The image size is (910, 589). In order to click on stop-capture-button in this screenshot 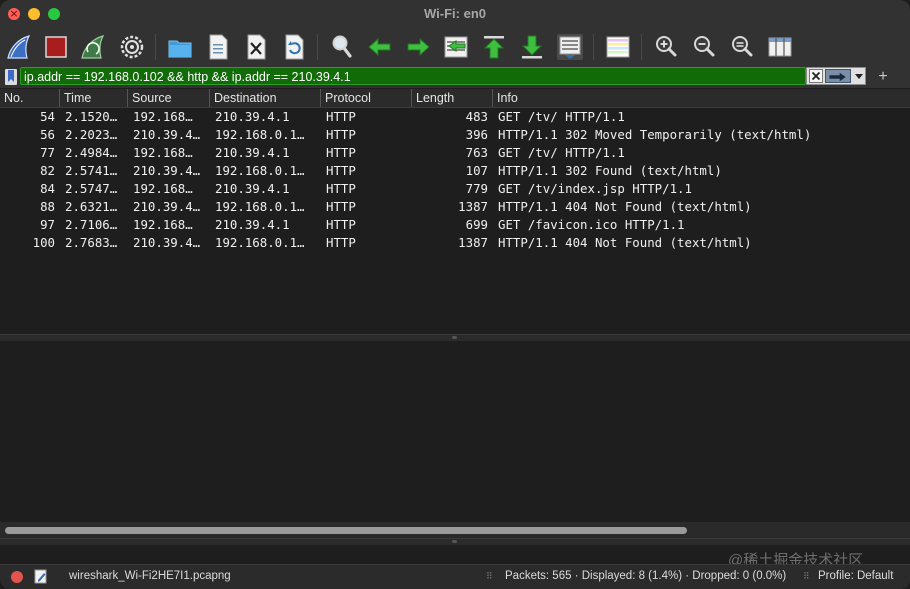, I will do `click(56, 47)`.